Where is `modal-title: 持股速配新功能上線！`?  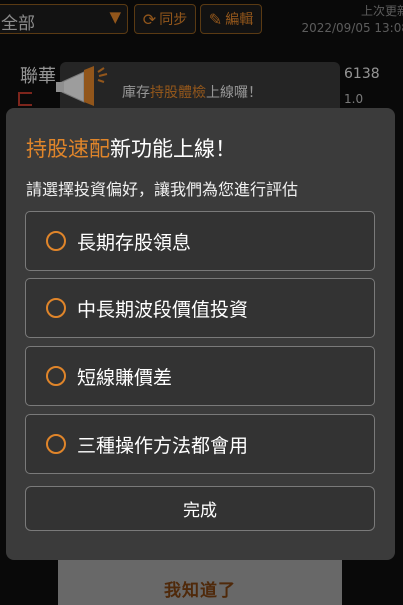 modal-title: 持股速配新功能上線！ is located at coordinates (131, 148).